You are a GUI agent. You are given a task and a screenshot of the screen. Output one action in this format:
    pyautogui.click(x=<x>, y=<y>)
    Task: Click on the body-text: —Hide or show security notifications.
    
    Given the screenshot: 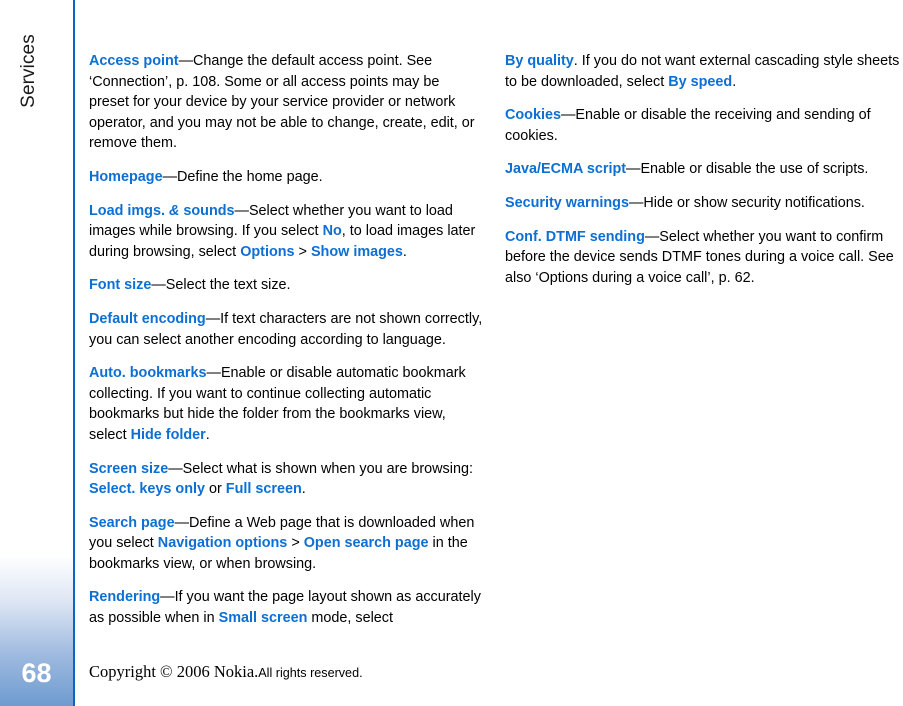 What is the action you would take?
    pyautogui.click(x=746, y=202)
    